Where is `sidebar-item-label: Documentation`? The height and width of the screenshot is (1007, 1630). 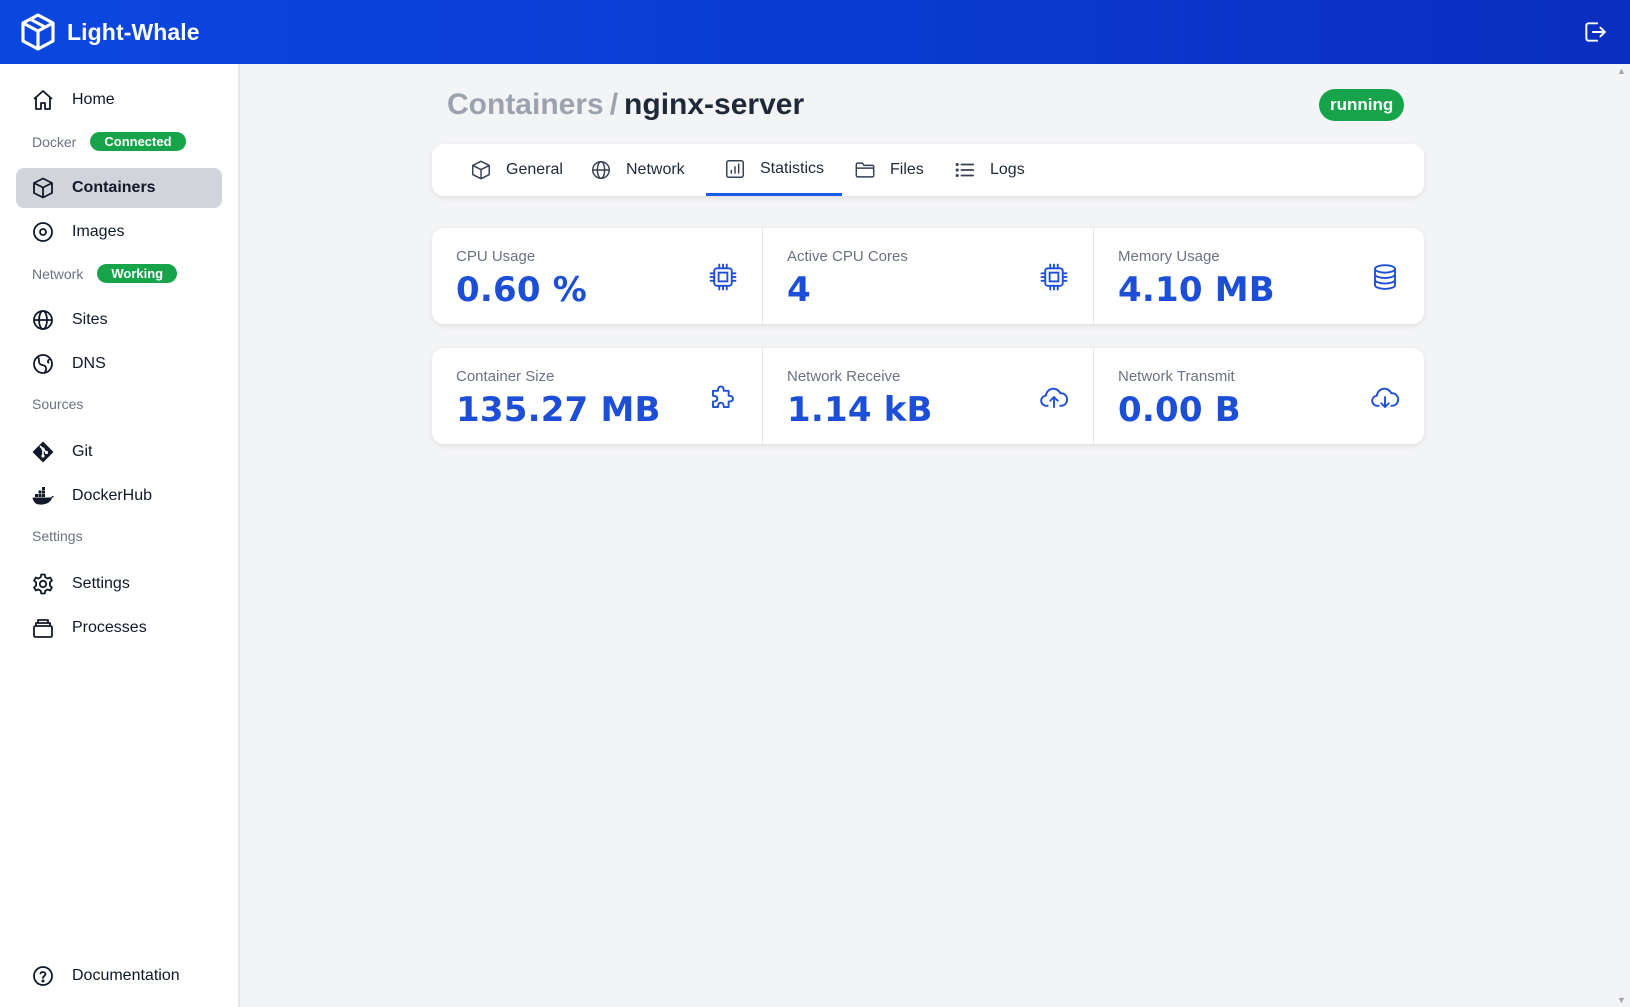 sidebar-item-label: Documentation is located at coordinates (126, 975).